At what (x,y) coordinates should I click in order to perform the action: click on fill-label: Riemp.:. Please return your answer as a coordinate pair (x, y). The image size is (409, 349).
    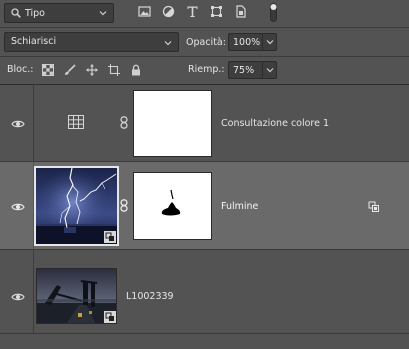
    Looking at the image, I should click on (206, 69).